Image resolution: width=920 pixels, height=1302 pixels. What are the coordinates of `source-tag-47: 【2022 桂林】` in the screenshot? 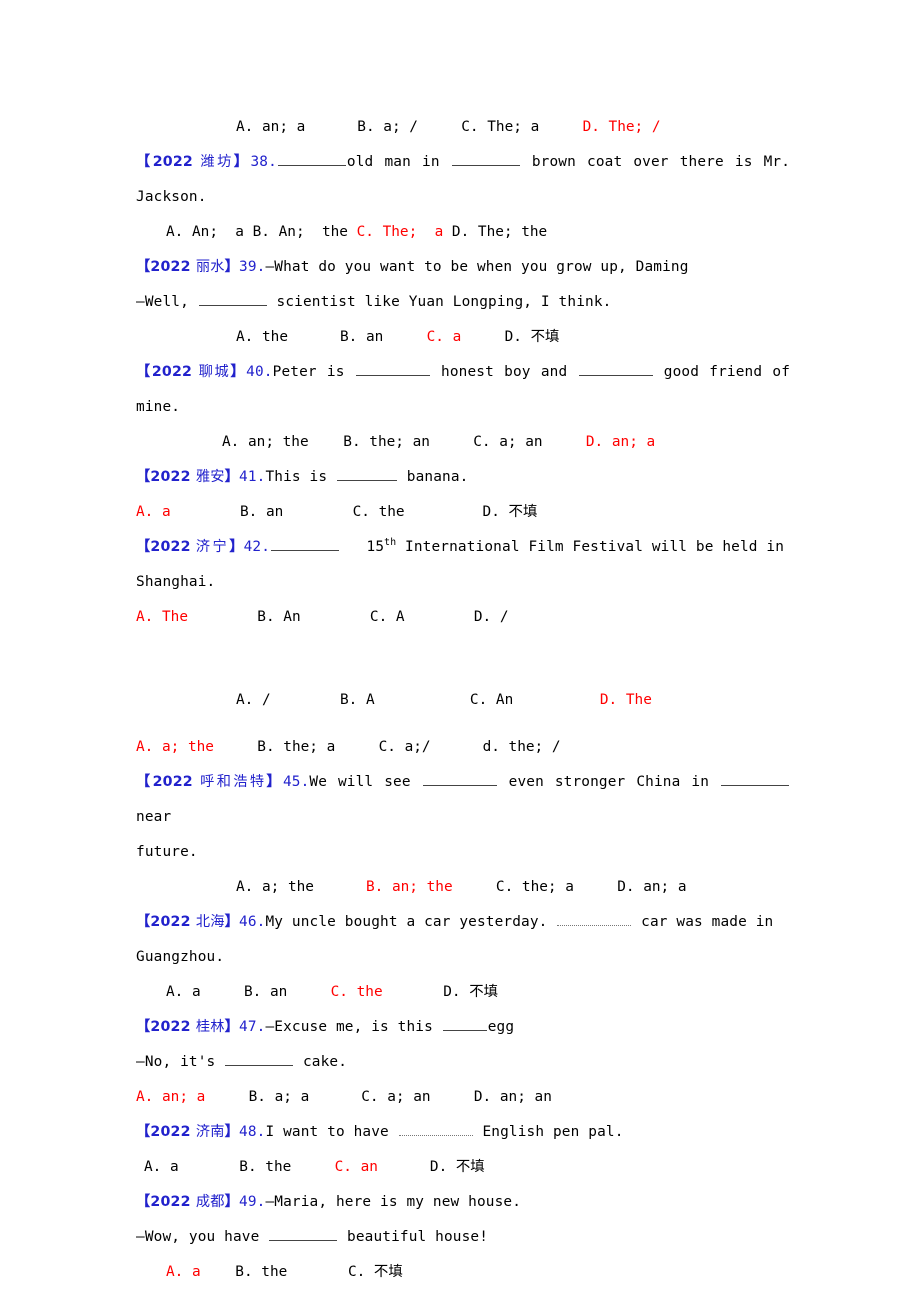 It's located at (187, 1027).